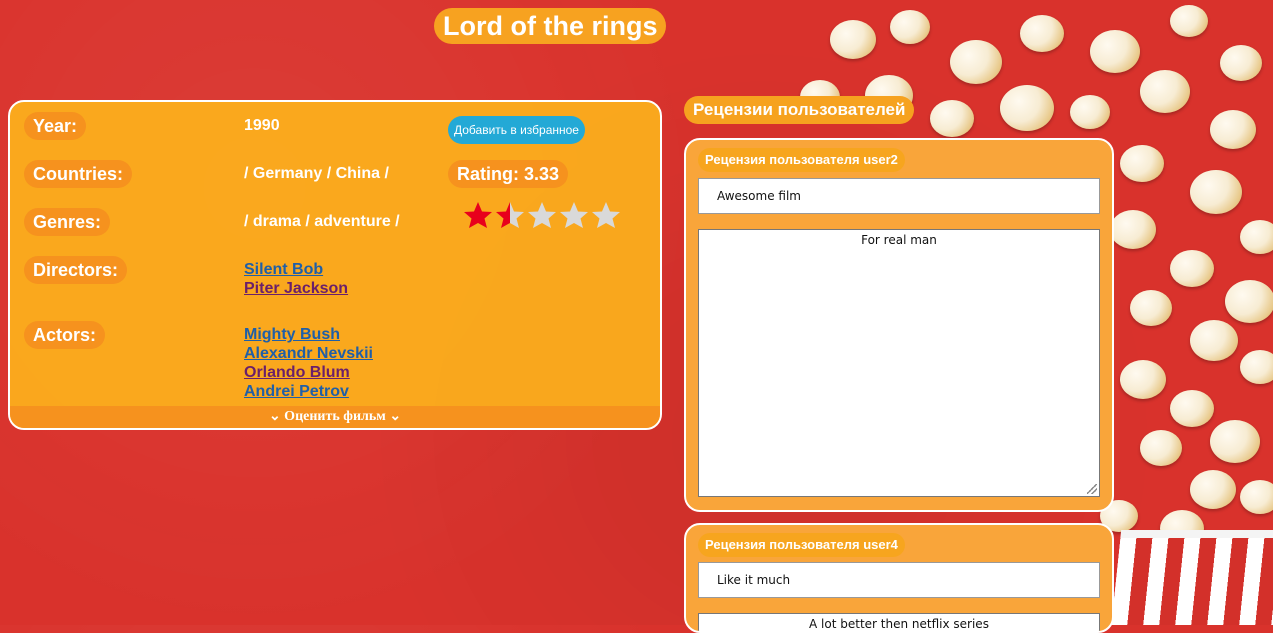 The image size is (1273, 633). Describe the element at coordinates (799, 110) in the screenshot. I see `reviews-section-title: Рецензии пользователей` at that location.